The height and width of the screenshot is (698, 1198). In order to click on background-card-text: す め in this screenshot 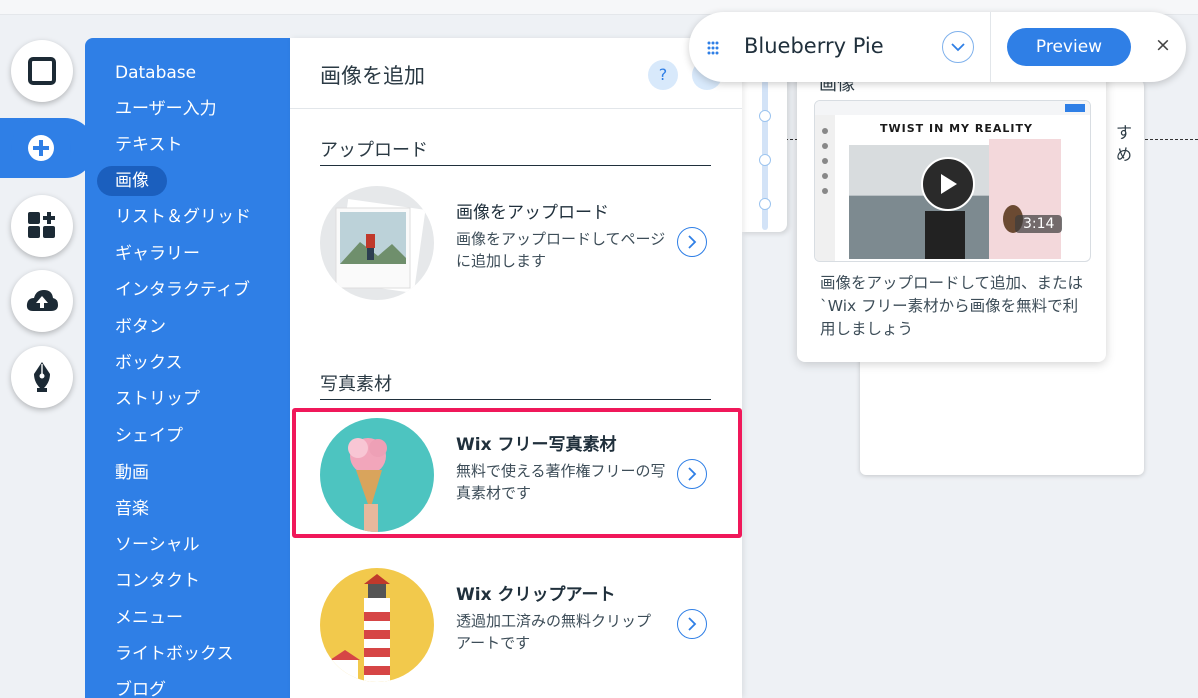, I will do `click(1124, 144)`.